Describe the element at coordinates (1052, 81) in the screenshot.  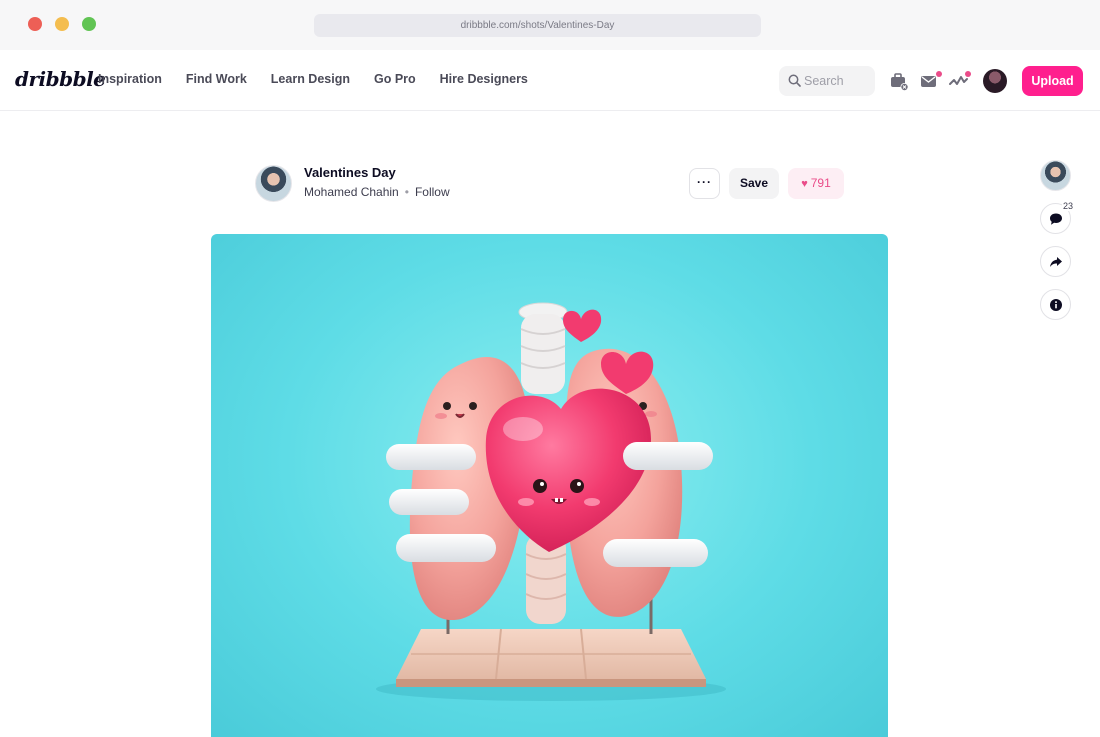
I see `upload-button: Upload` at that location.